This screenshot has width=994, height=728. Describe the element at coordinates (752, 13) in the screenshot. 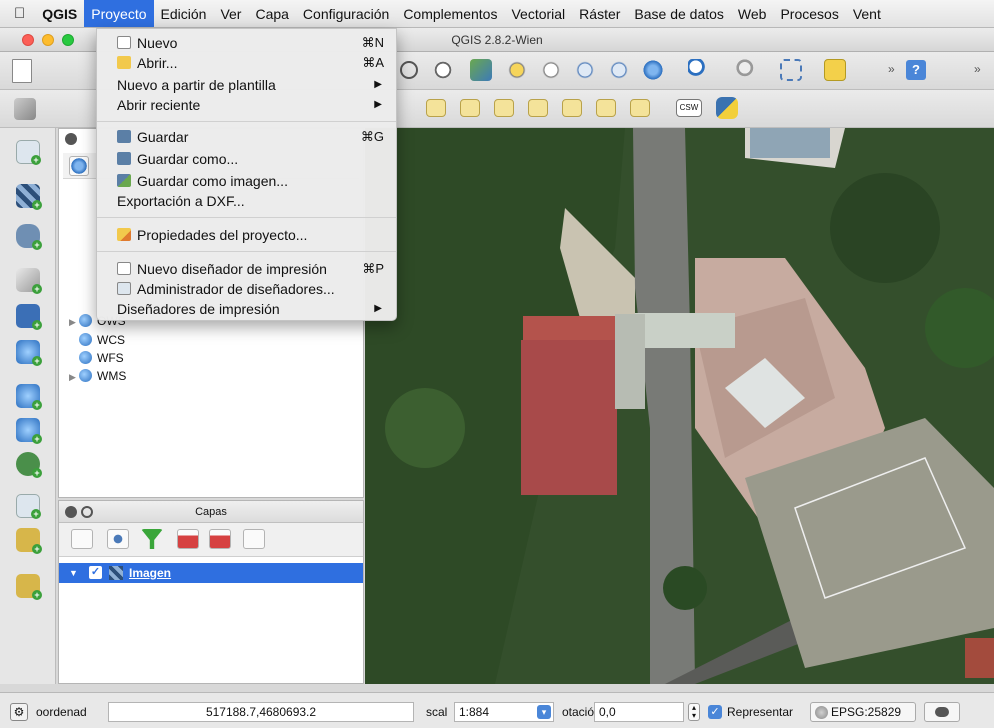

I see `menu-web: Web` at that location.